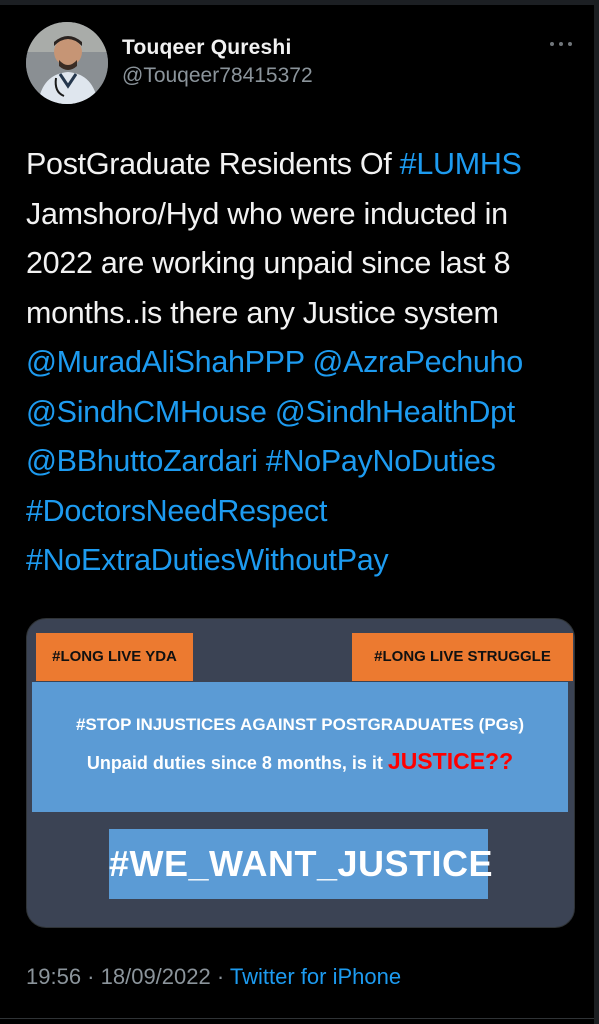 The width and height of the screenshot is (599, 1024). I want to click on tweet-header: Touqeer Qureshi @Touqeer78415372, so click(301, 64).